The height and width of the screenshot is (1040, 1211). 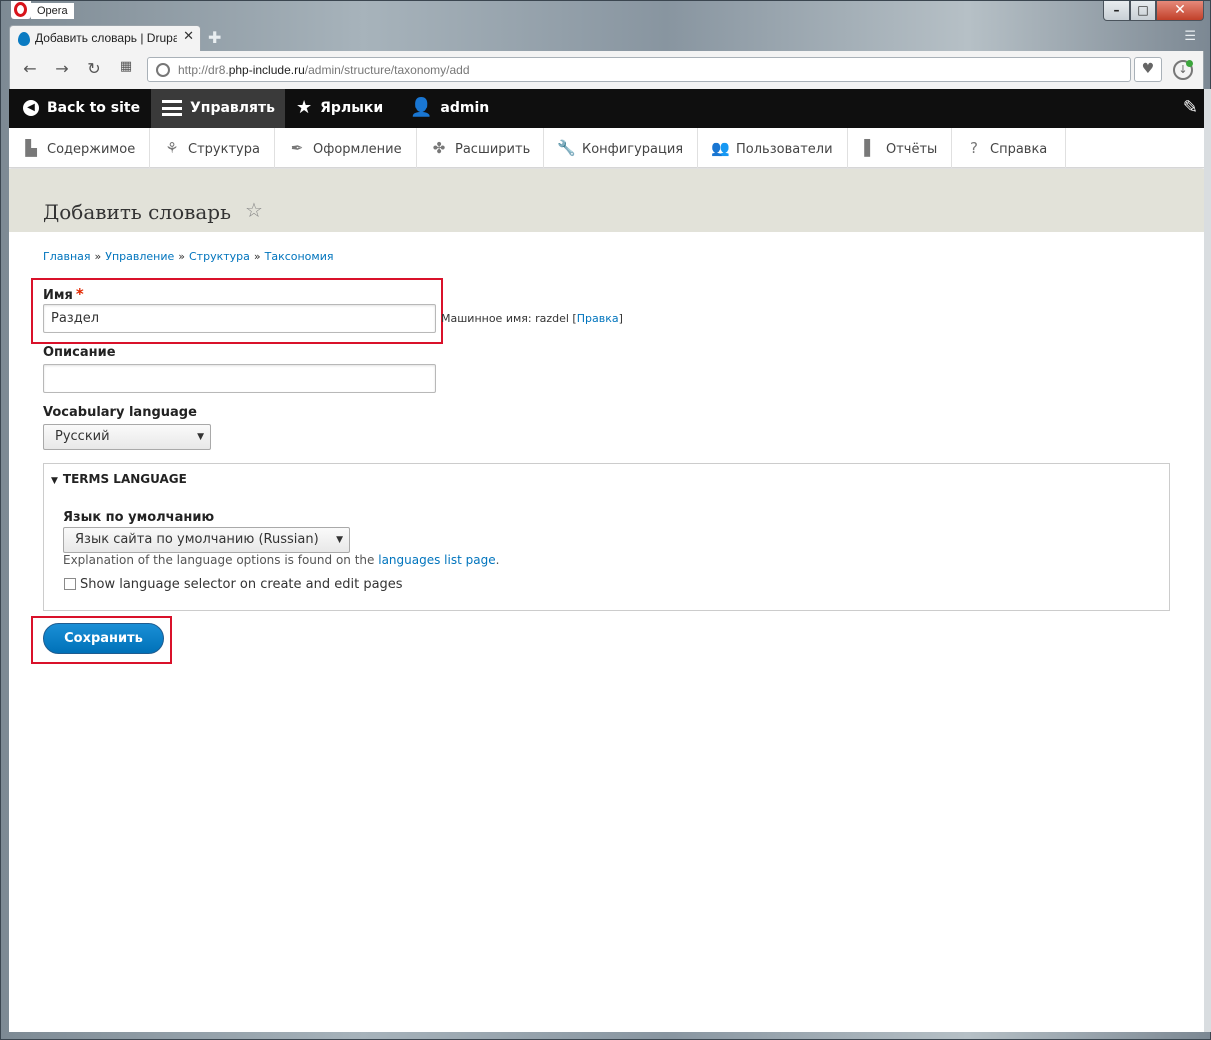 I want to click on speed-dial-icon: ▦, so click(x=126, y=66).